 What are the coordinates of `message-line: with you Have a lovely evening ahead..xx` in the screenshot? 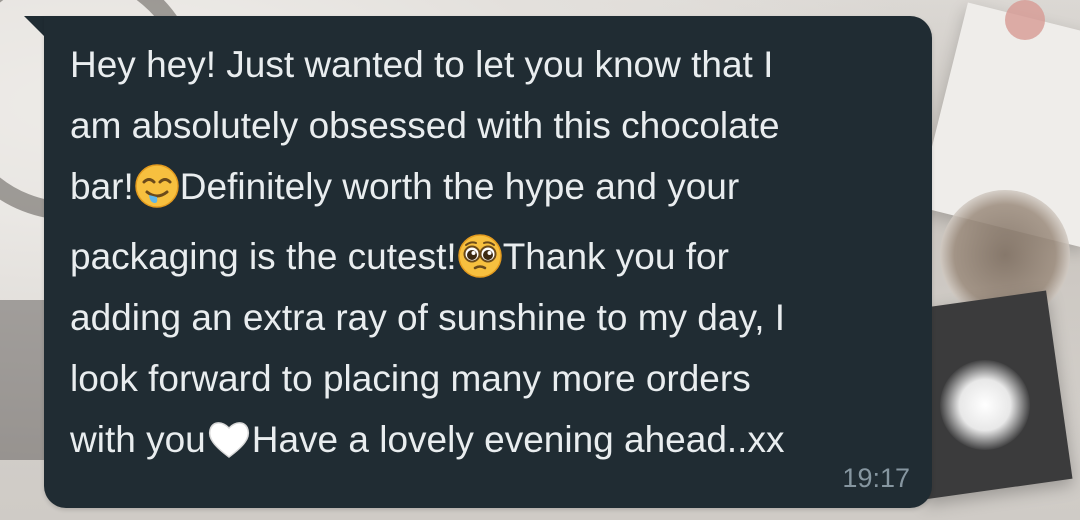 It's located at (490, 439).